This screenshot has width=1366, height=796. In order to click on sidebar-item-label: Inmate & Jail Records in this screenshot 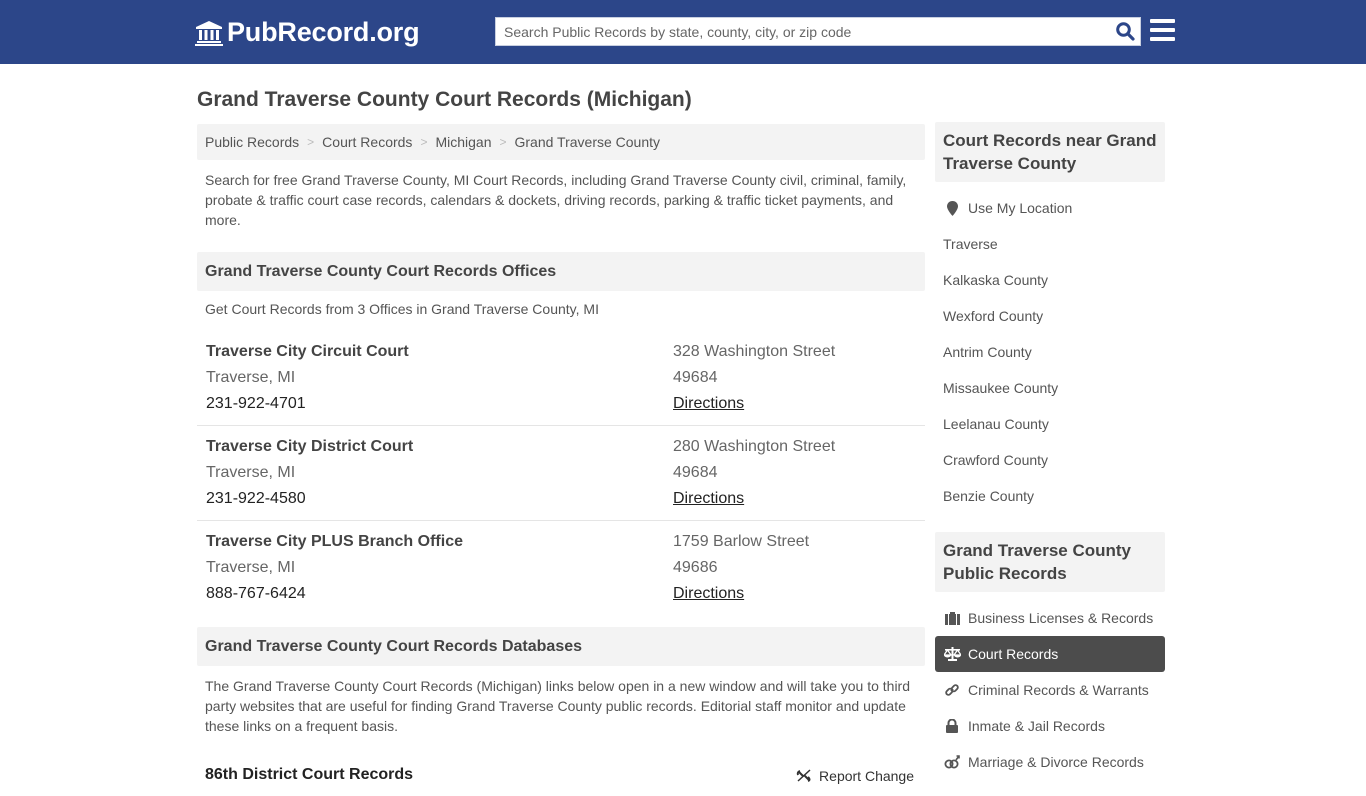, I will do `click(1036, 726)`.